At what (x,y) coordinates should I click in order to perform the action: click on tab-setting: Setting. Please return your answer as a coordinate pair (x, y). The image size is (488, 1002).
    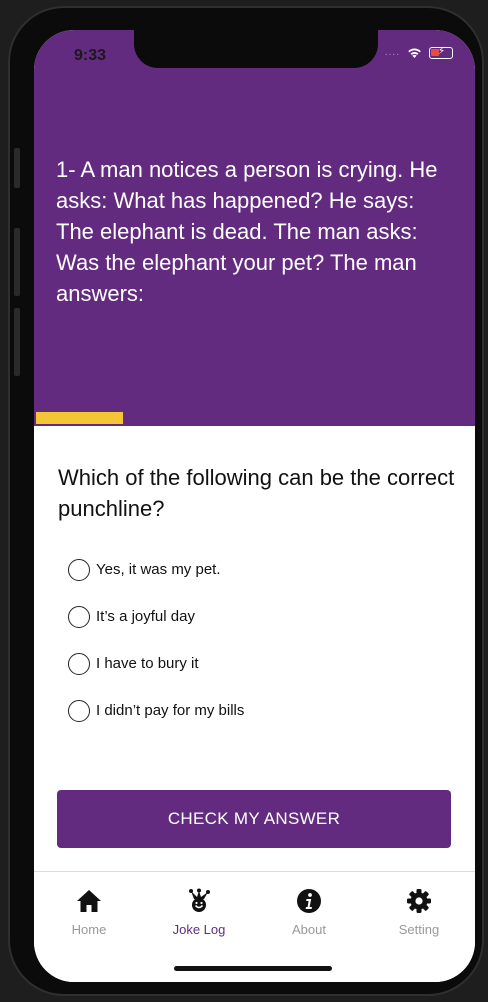
    Looking at the image, I should click on (419, 912).